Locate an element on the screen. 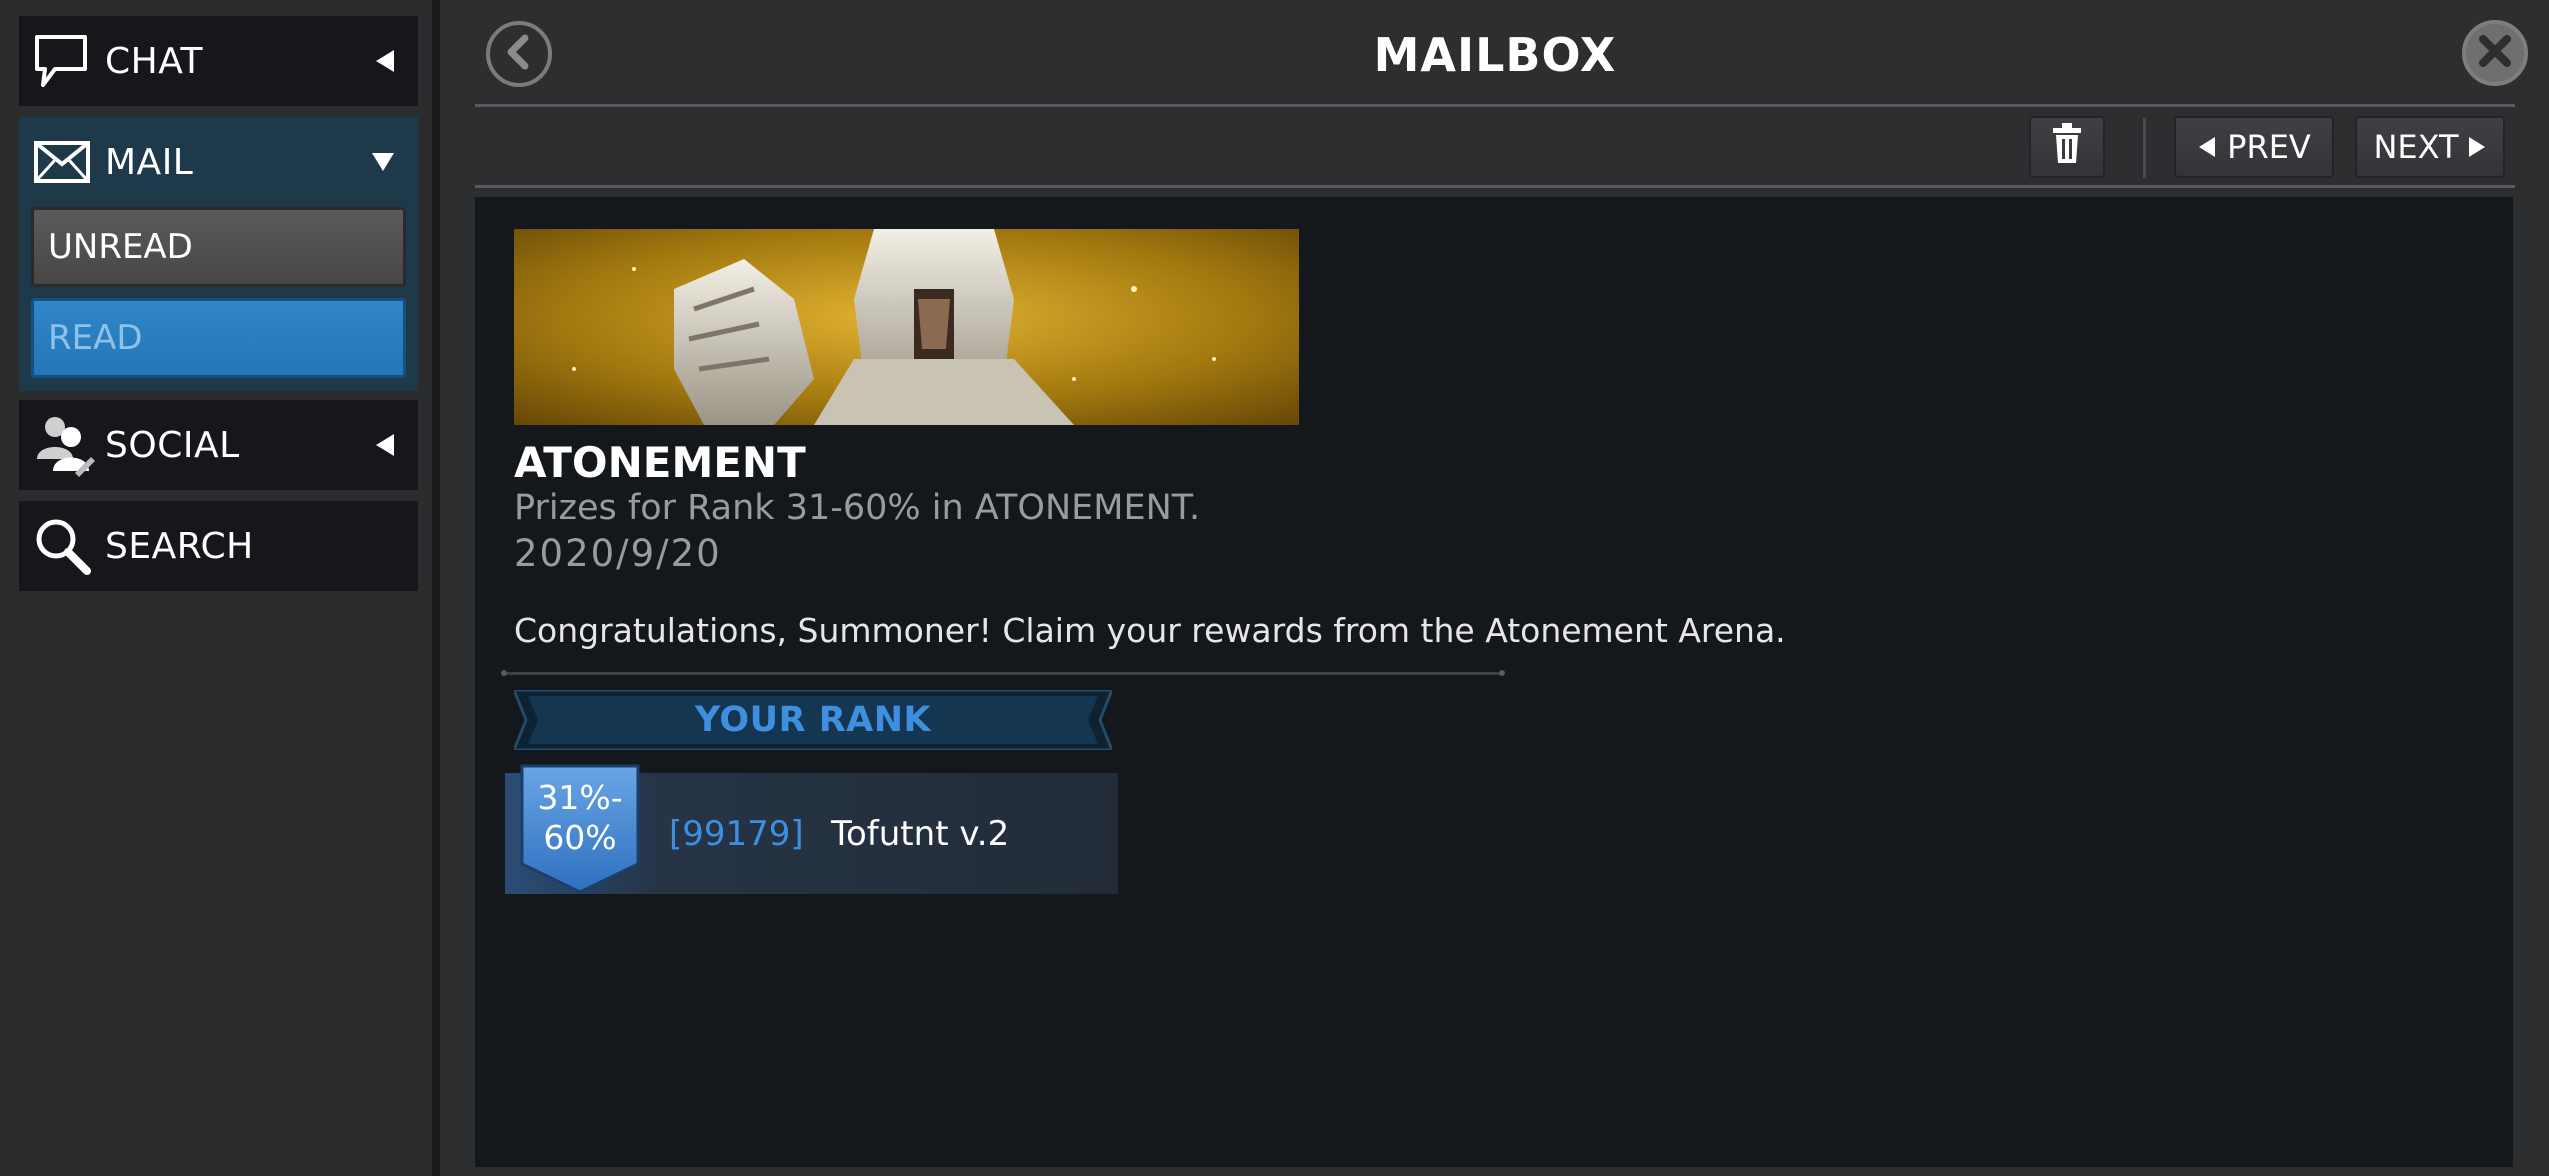  next-button: NEXT is located at coordinates (2430, 147).